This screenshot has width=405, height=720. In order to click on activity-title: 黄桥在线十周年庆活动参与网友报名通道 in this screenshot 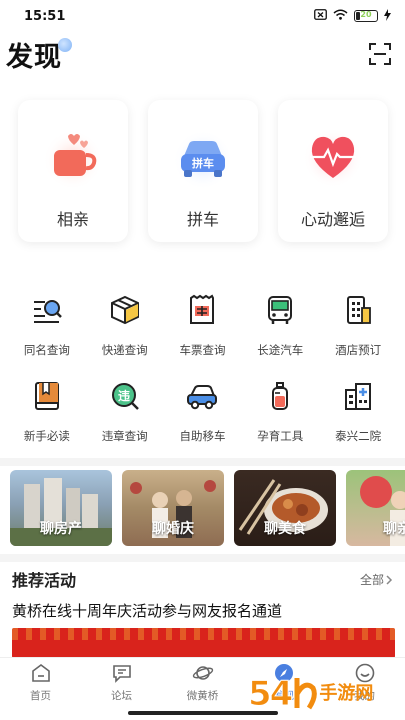, I will do `click(147, 610)`.